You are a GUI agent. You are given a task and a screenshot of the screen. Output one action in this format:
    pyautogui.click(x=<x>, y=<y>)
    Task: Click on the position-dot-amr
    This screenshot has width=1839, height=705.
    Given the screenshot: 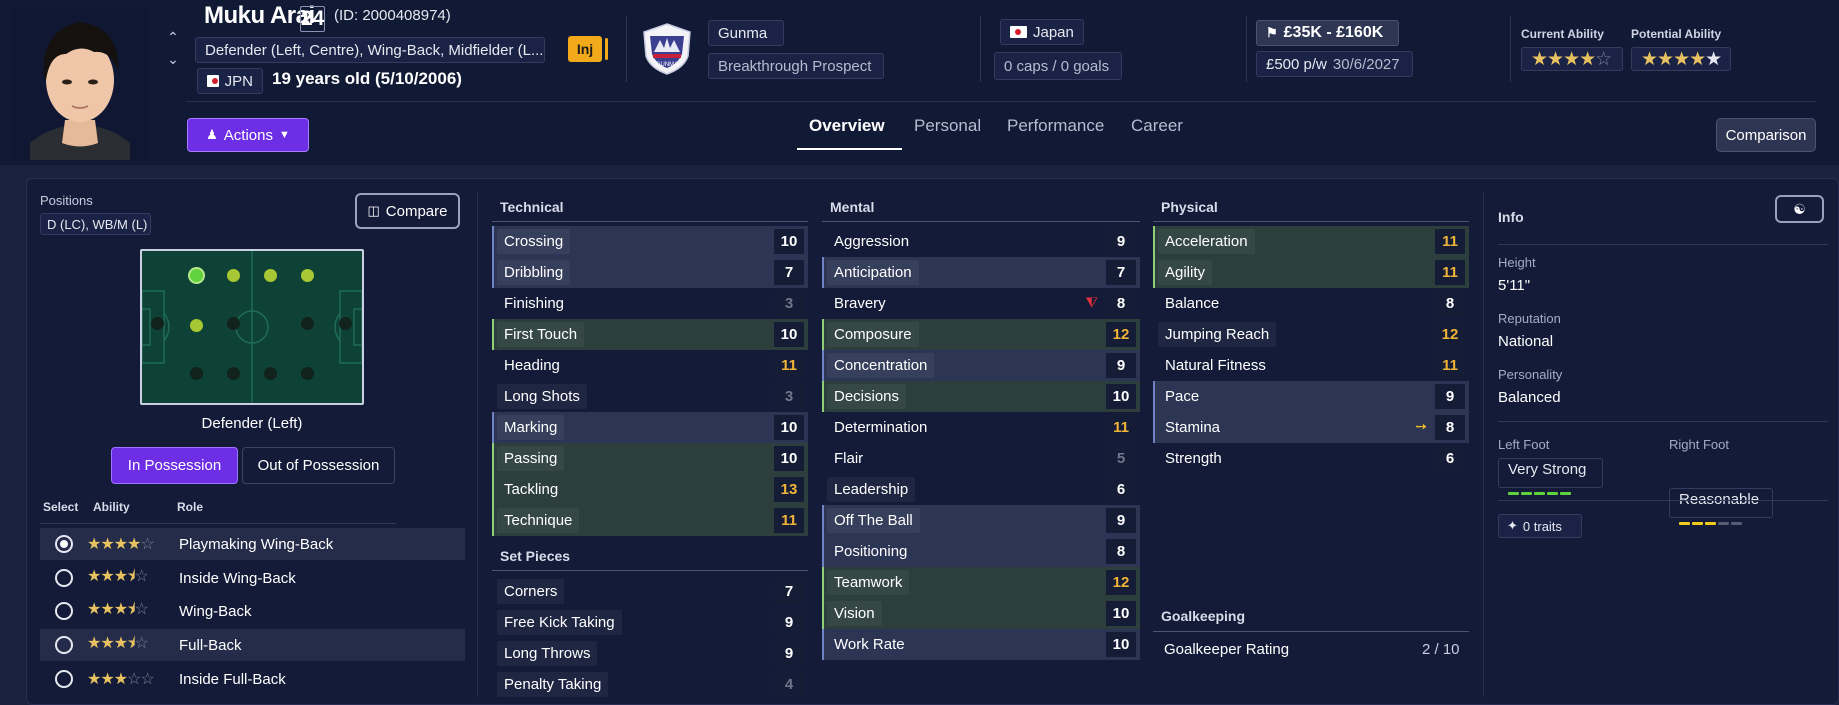 What is the action you would take?
    pyautogui.click(x=307, y=373)
    